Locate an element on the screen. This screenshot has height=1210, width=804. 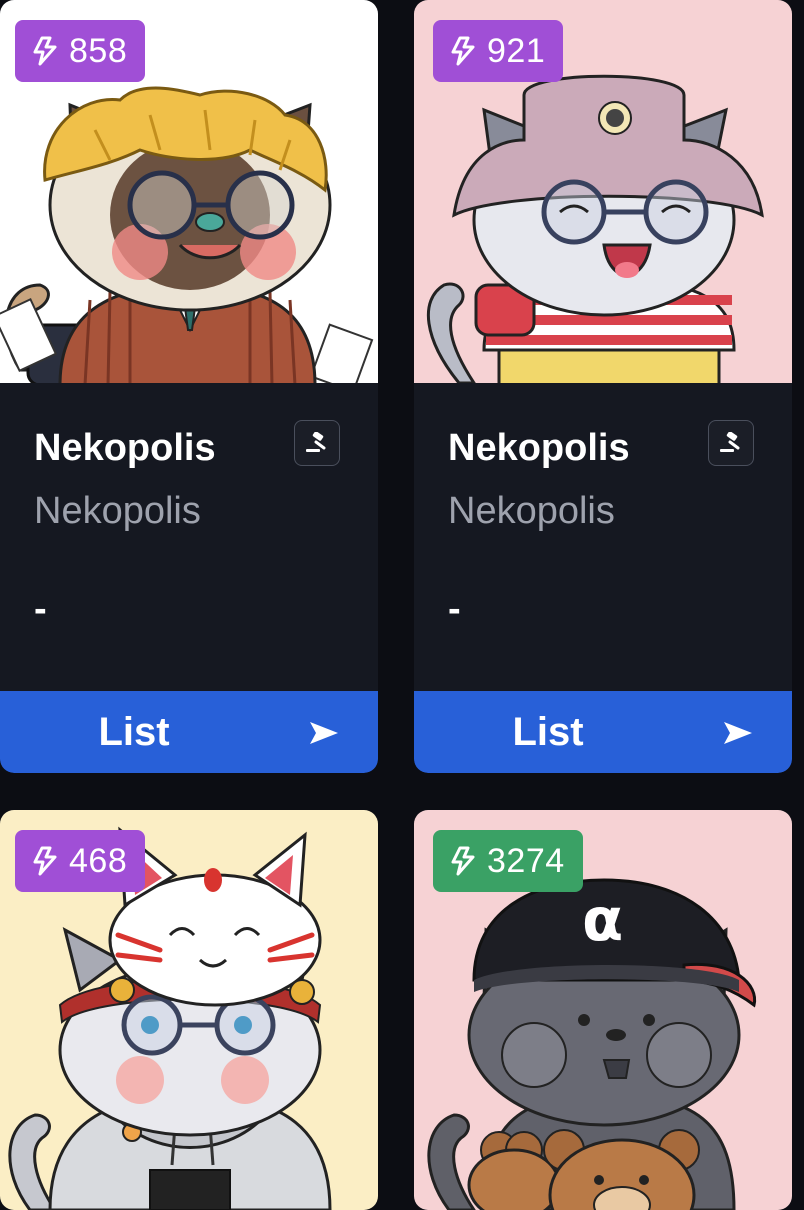
rarity-rank: 468 is located at coordinates (98, 860).